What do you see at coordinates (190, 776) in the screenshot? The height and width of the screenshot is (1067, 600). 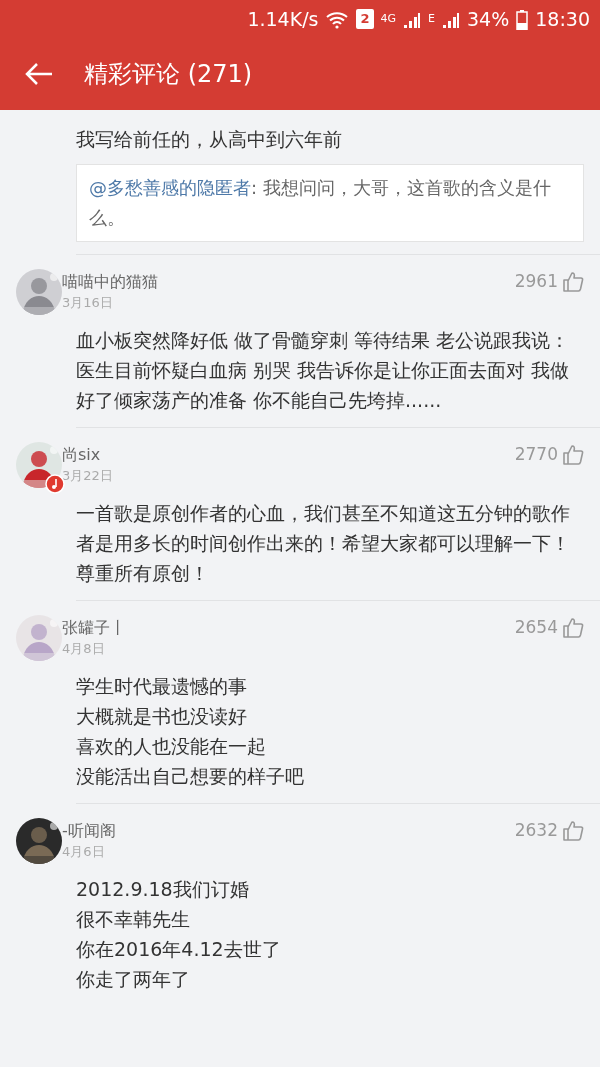 I see `comment-text: 没能活出自己想要的样子吧` at bounding box center [190, 776].